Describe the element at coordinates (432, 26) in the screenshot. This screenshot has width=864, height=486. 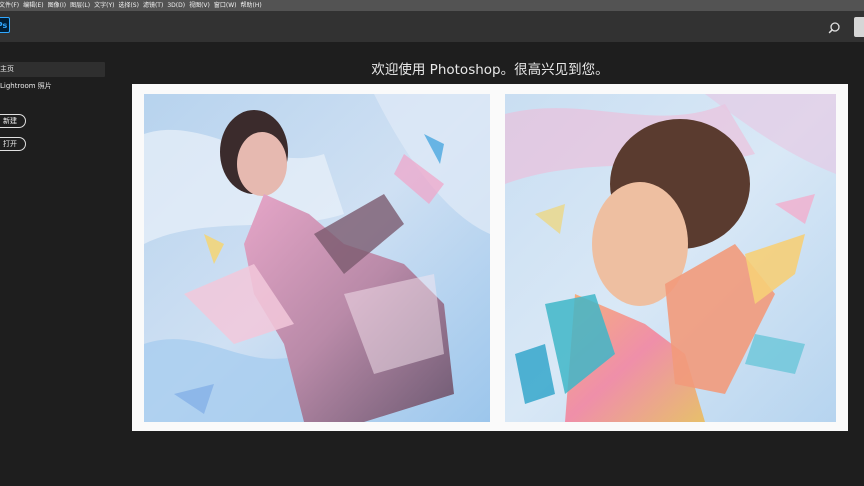
I see `app-bar: Ps` at that location.